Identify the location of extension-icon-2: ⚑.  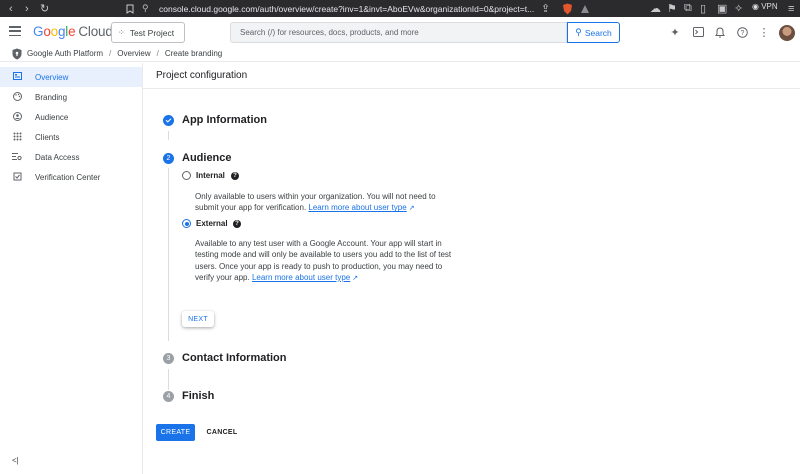
(672, 8).